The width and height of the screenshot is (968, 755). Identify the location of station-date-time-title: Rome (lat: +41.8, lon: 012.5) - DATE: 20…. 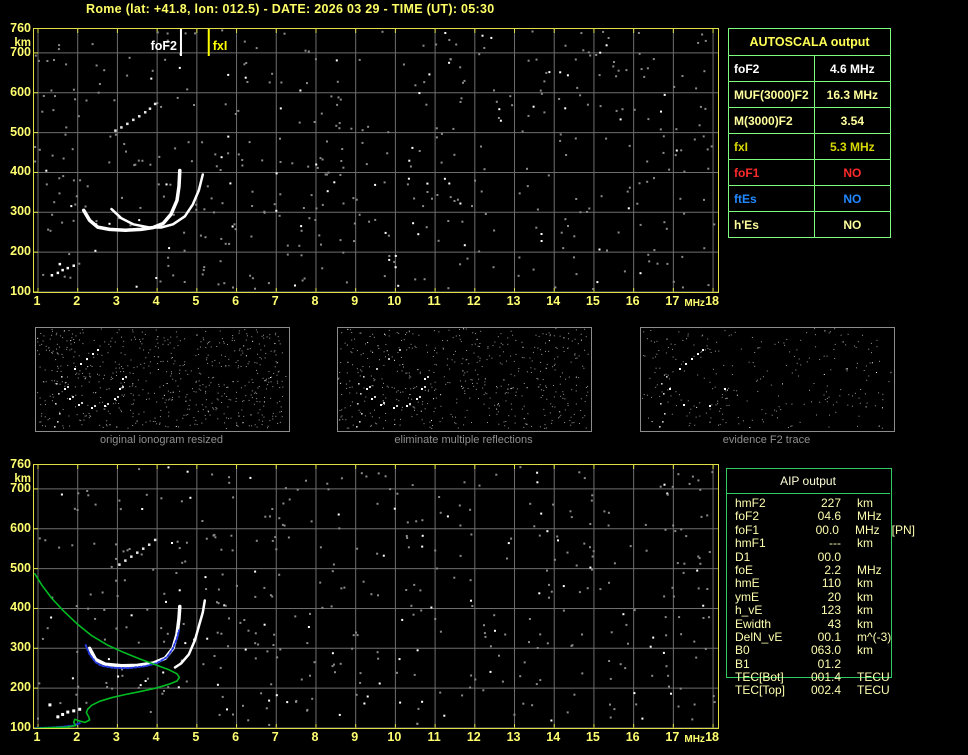
(290, 9).